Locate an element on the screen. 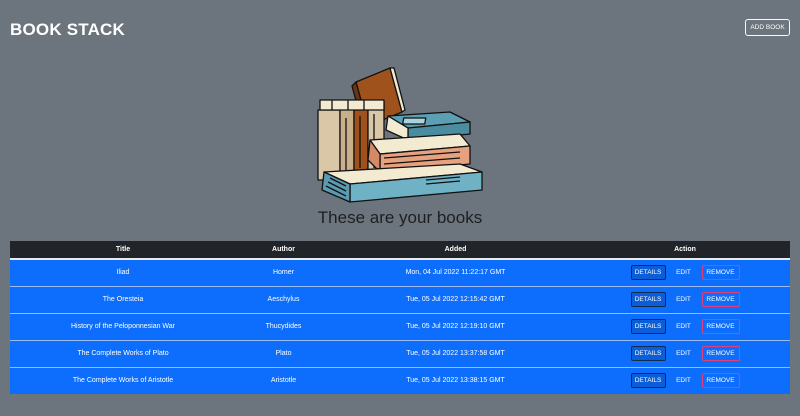 The image size is (800, 416). book-author: Aeschylus is located at coordinates (283, 299).